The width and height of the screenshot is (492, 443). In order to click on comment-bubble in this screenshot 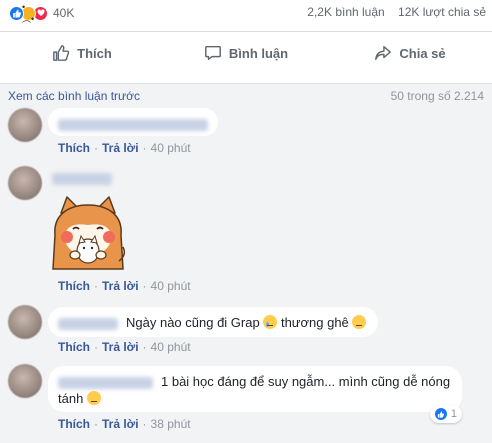, I will do `click(133, 122)`.